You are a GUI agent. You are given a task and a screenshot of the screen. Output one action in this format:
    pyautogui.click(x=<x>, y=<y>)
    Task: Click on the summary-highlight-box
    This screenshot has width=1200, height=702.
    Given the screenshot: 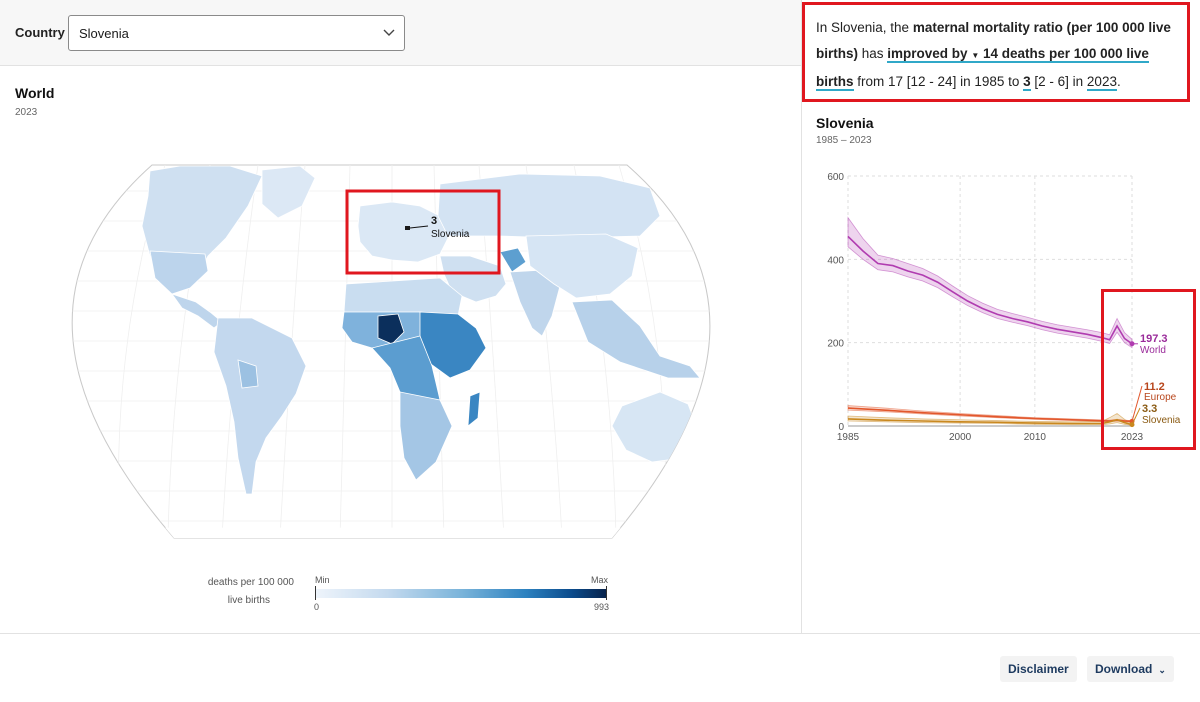 What is the action you would take?
    pyautogui.click(x=996, y=52)
    